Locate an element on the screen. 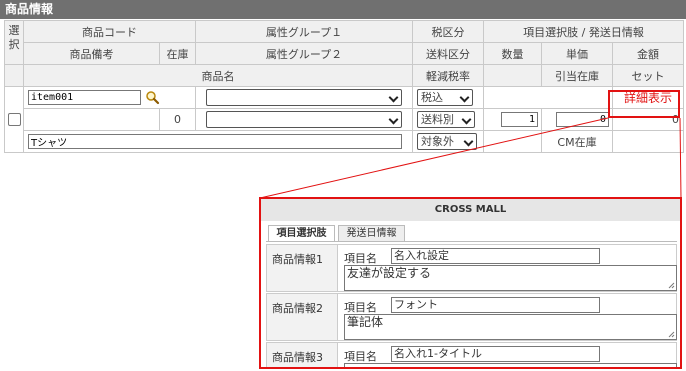  tab-shipping-date: 発送日情報 is located at coordinates (371, 233).